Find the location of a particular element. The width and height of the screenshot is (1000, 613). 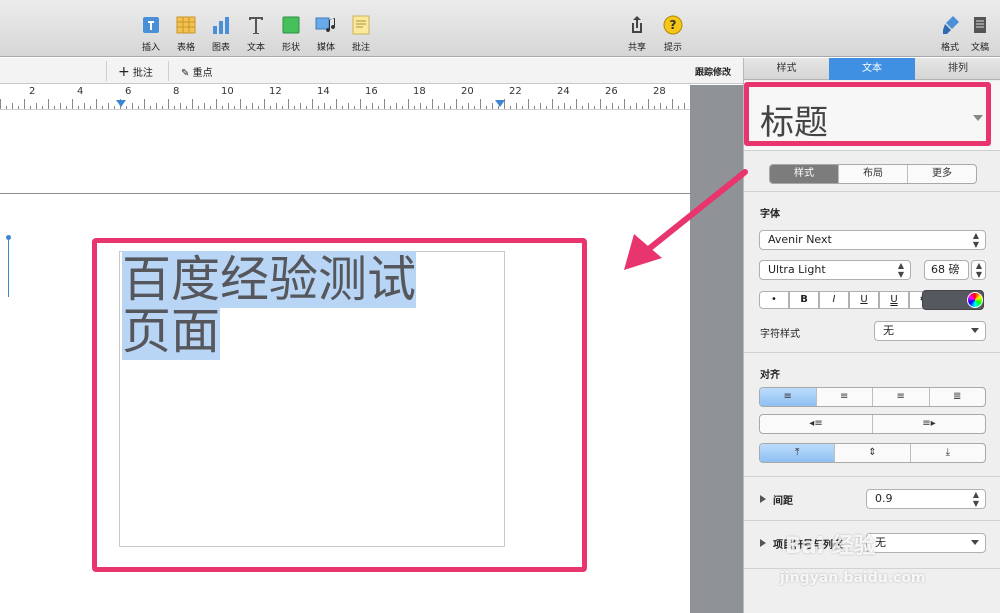

underline-button: U is located at coordinates (864, 300).